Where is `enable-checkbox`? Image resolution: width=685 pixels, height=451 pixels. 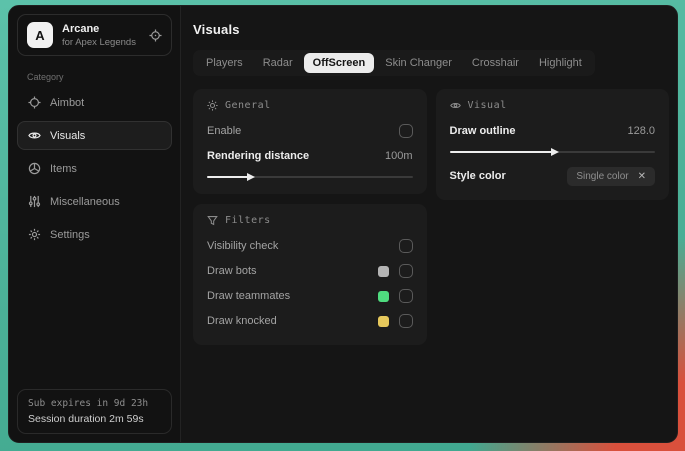 enable-checkbox is located at coordinates (405, 131).